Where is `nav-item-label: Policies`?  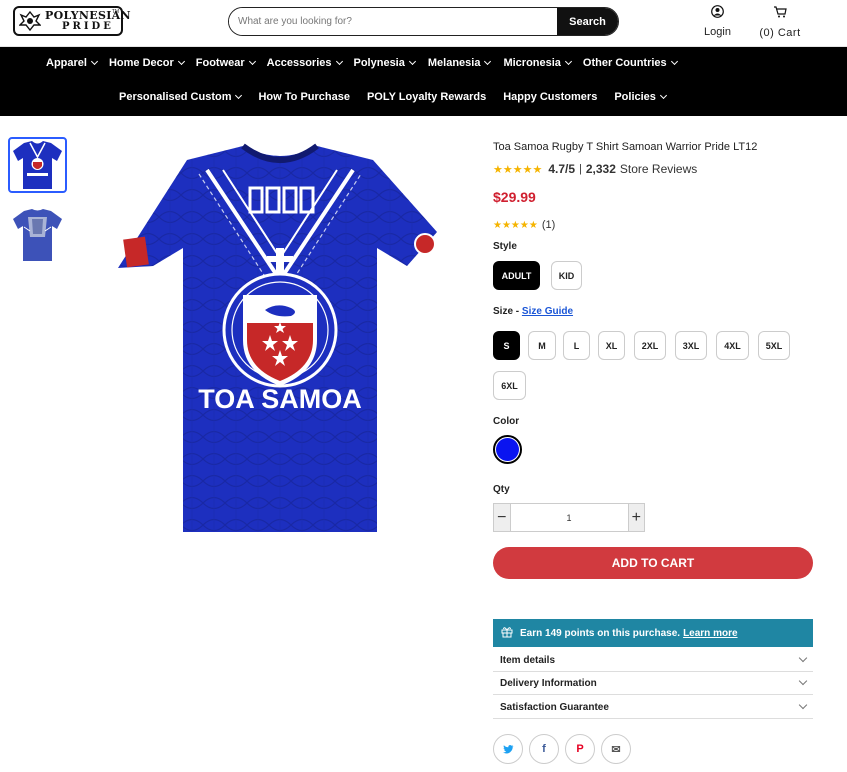
nav-item-label: Policies is located at coordinates (635, 97).